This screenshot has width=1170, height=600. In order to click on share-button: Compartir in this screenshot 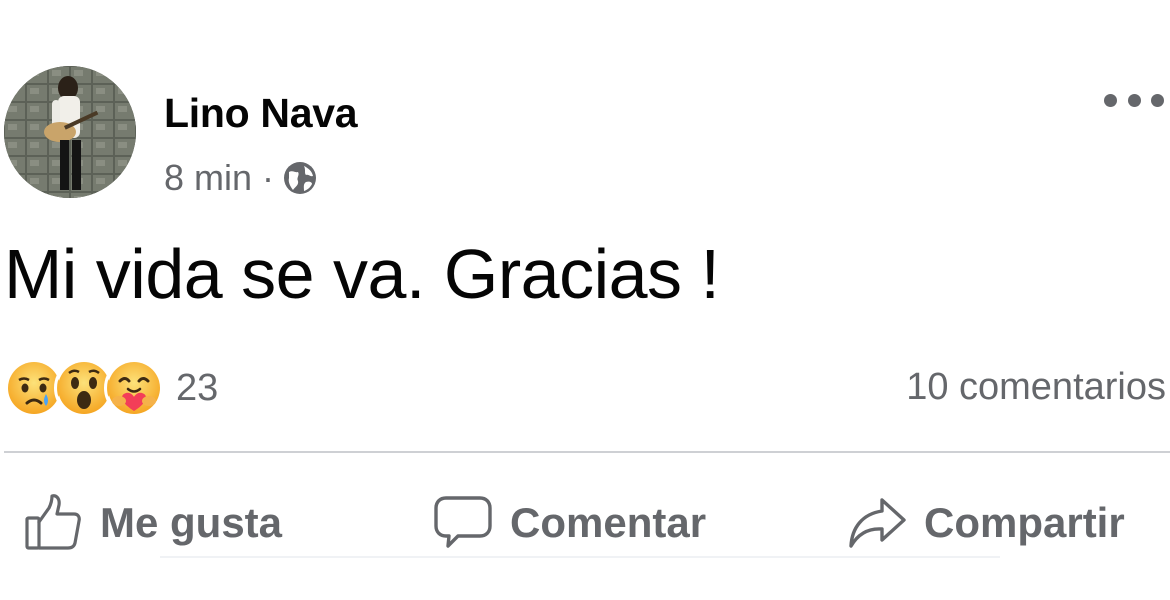, I will do `click(985, 523)`.